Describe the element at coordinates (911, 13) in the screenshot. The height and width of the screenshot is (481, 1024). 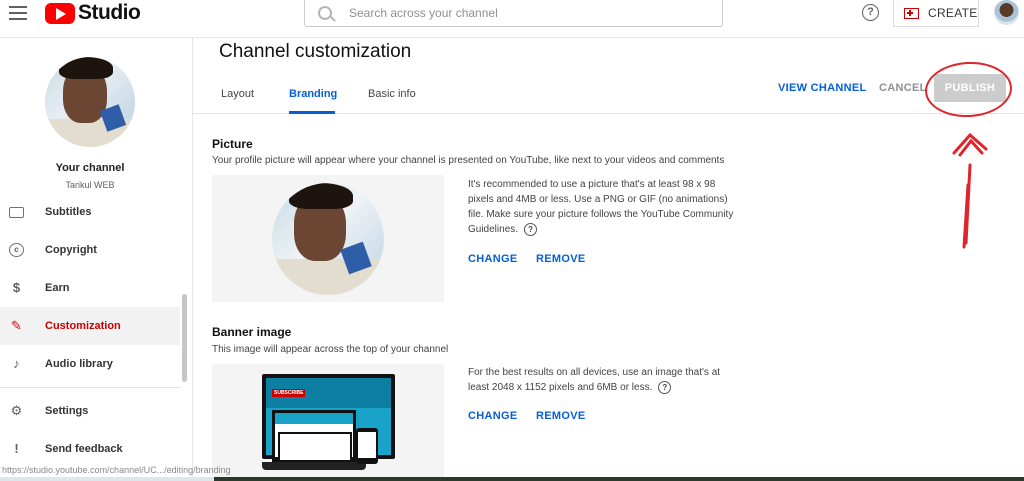
I see `create-video-icon` at that location.